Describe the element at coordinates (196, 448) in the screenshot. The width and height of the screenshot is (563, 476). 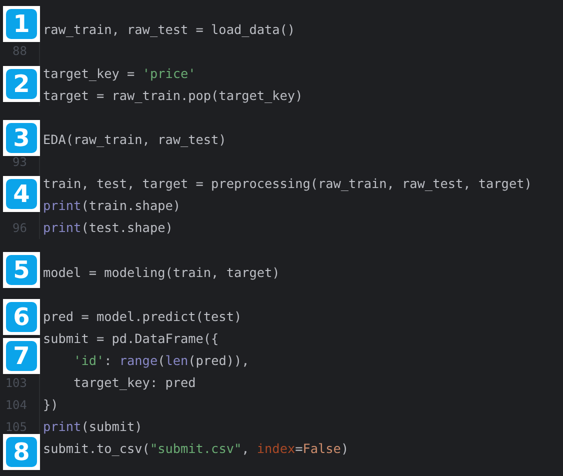
I see `code-line: submit.to_csv("submit.csv", index=False)` at that location.